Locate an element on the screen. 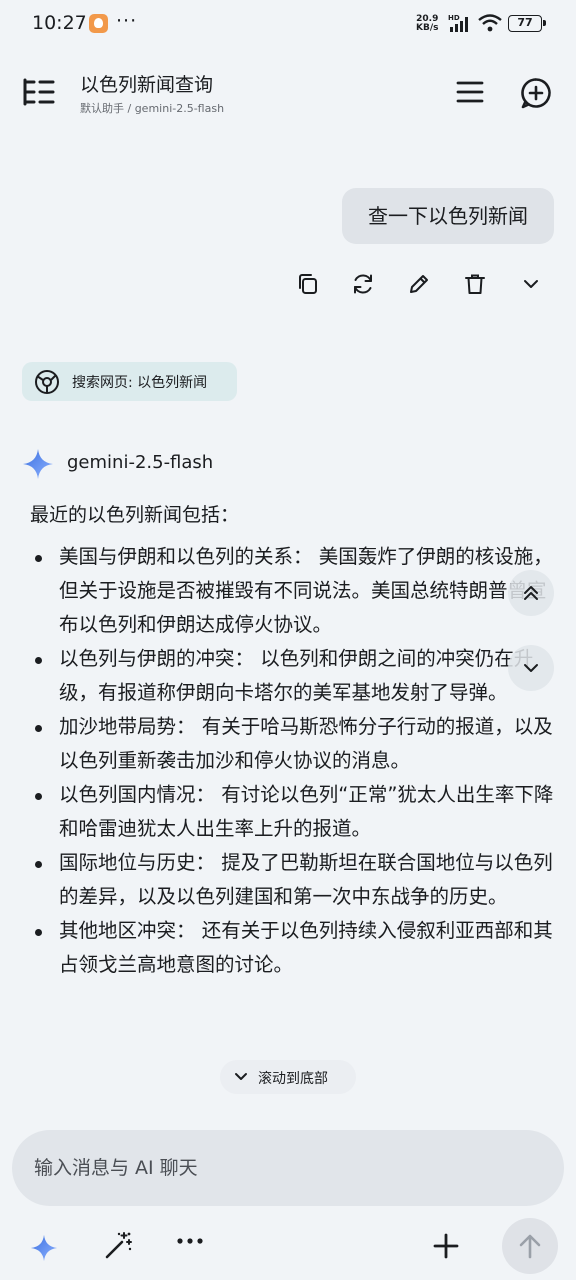 The height and width of the screenshot is (1280, 576). copy-icon is located at coordinates (308, 284).